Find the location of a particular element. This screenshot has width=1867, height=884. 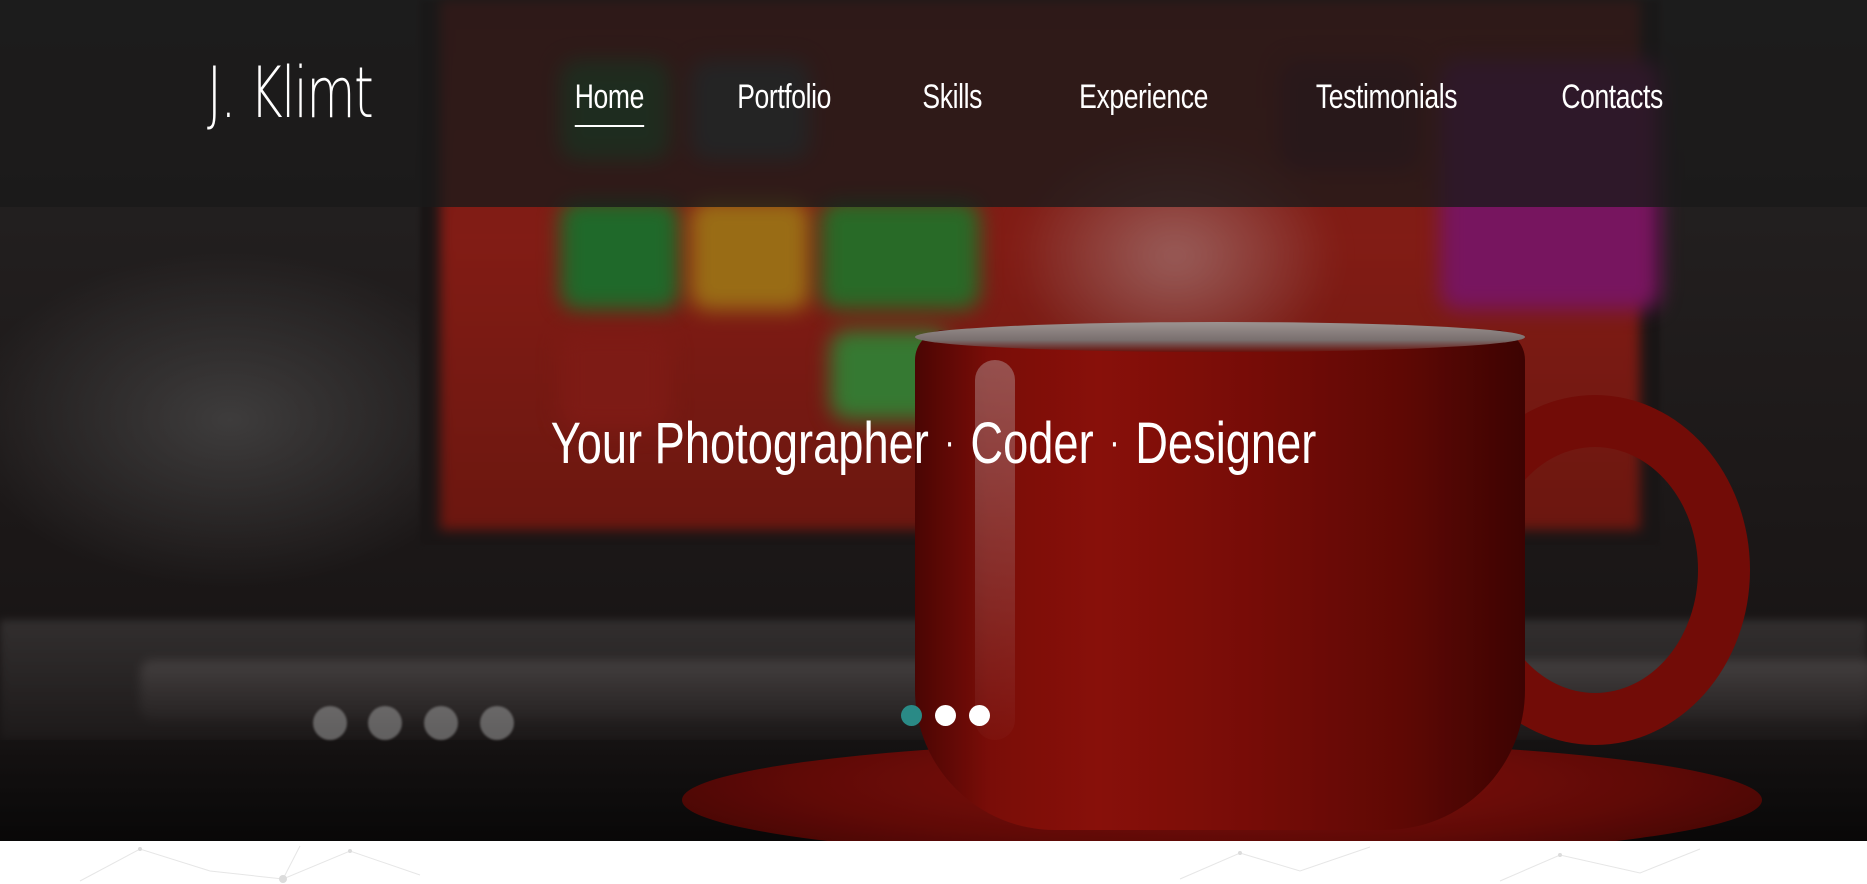

nav-testimonials: Testimonials is located at coordinates (1387, 102).